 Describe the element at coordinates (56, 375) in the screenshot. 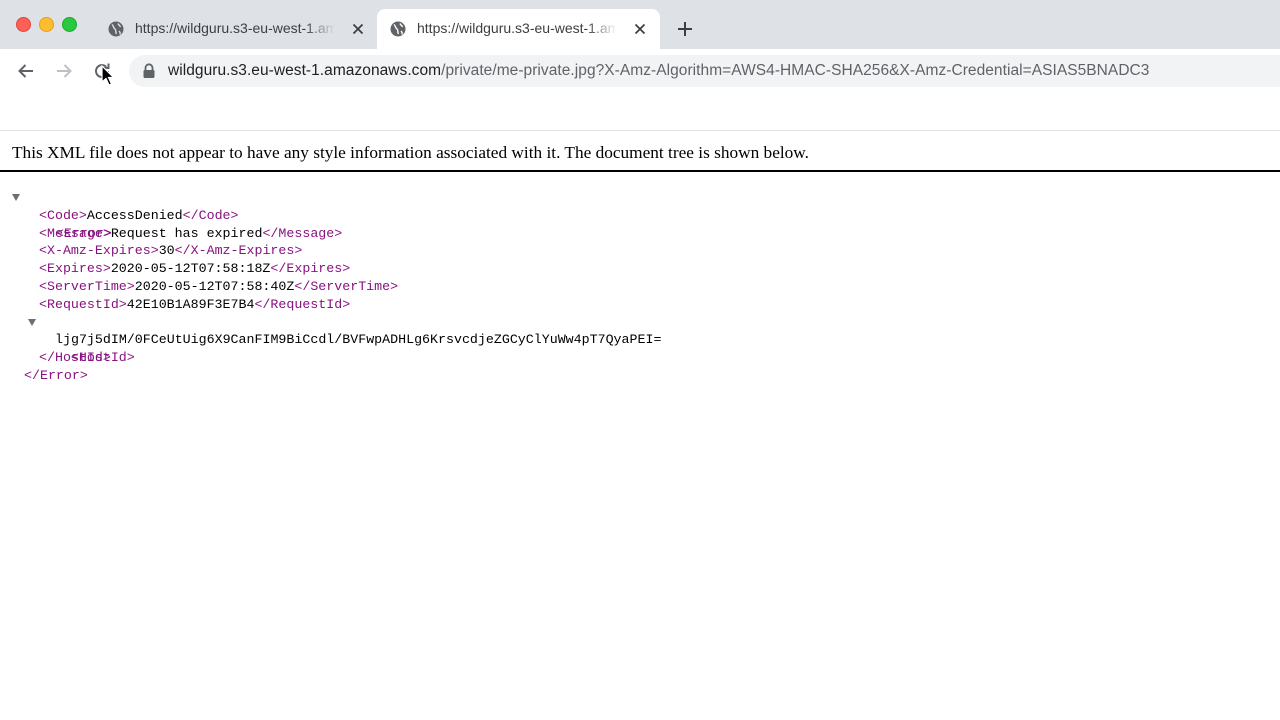

I see `xml-tag: </Error>` at that location.